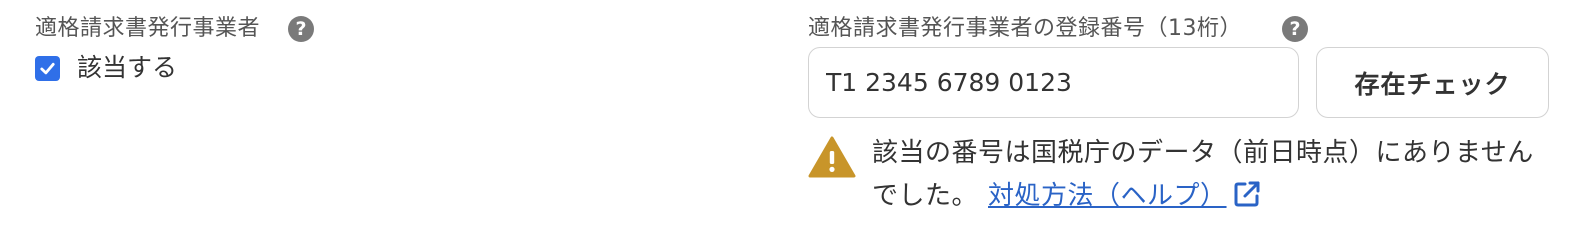 This screenshot has width=1584, height=242. What do you see at coordinates (1247, 194) in the screenshot?
I see `external-link-icon` at bounding box center [1247, 194].